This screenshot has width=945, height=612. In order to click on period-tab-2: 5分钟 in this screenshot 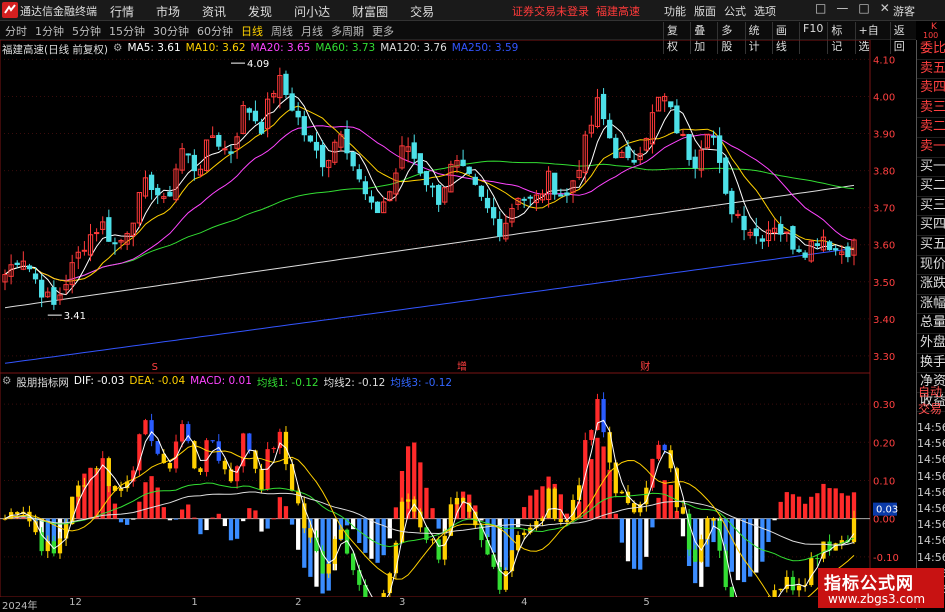, I will do `click(86, 31)`.